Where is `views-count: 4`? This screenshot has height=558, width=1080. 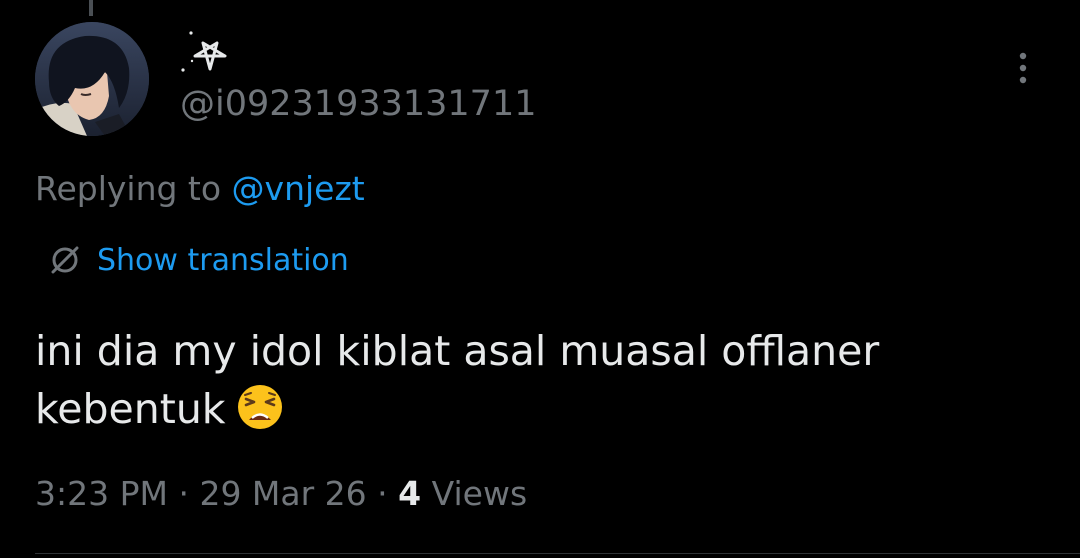 views-count: 4 is located at coordinates (409, 493).